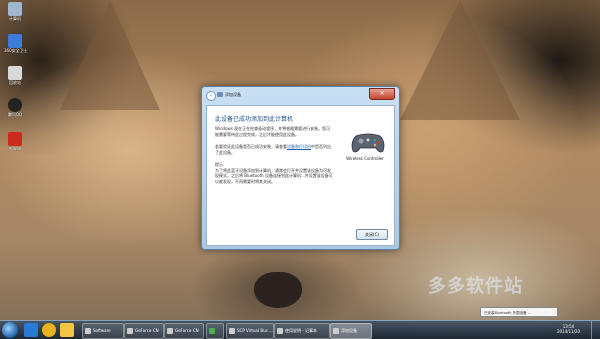 The image size is (600, 339). I want to click on task-geforce-2: GeForce-CN, so click(184, 331).